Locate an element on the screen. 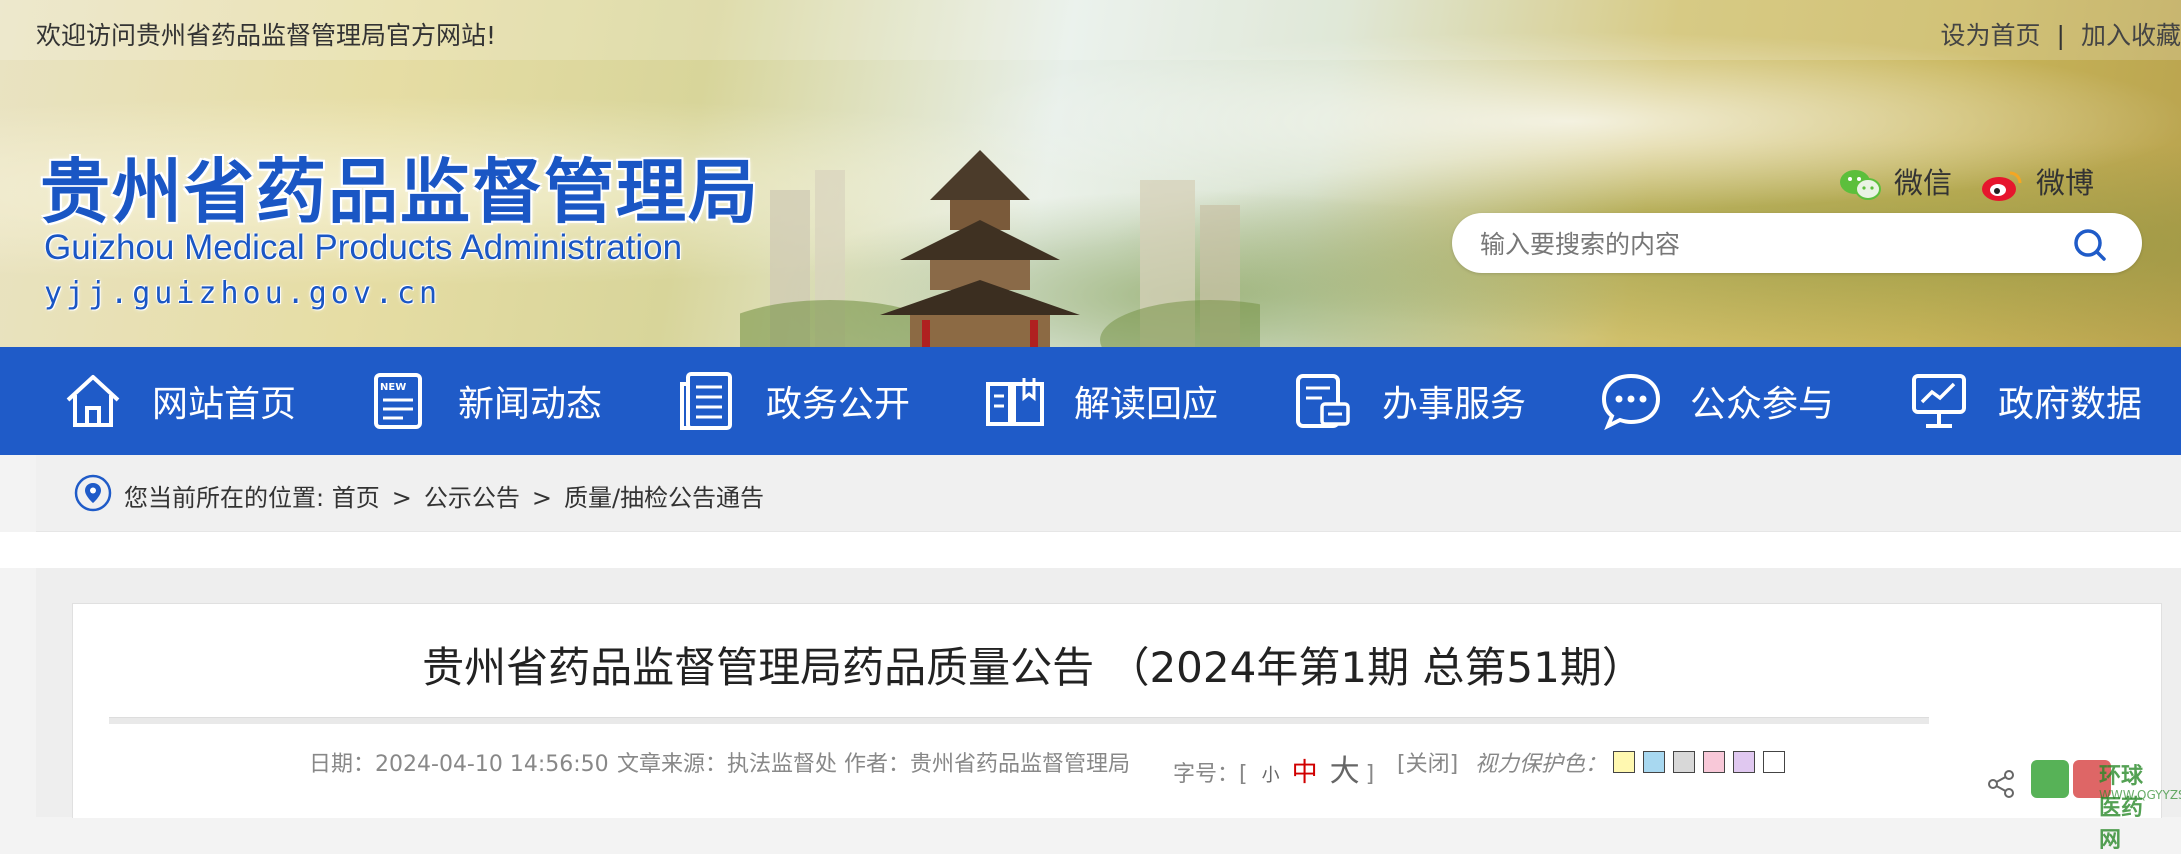 This screenshot has height=854, width=2181. top-links: 设为首页 | 加入收藏 is located at coordinates (2061, 34).